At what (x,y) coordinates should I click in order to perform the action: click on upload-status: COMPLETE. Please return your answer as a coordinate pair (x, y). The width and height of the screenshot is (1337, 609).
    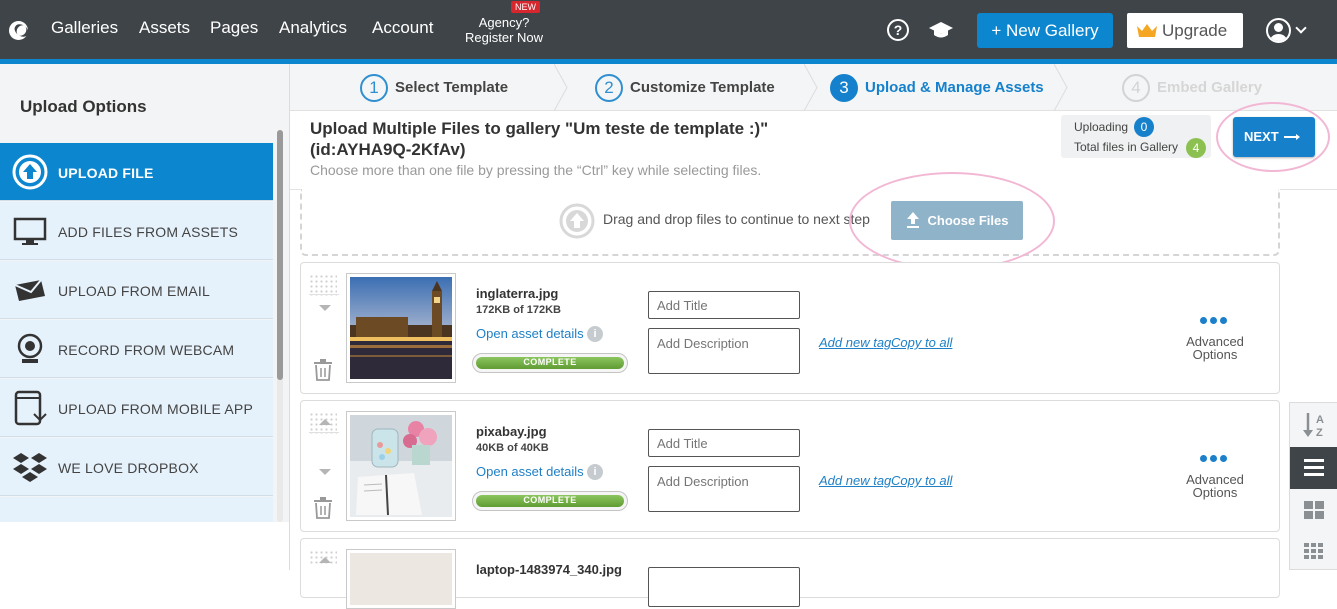
    Looking at the image, I should click on (550, 362).